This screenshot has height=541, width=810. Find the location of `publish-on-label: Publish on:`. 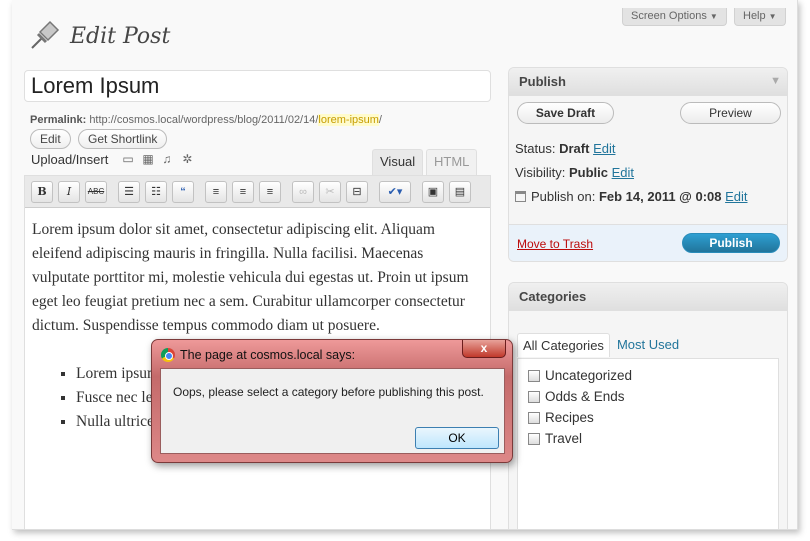

publish-on-label: Publish on: is located at coordinates (563, 196).